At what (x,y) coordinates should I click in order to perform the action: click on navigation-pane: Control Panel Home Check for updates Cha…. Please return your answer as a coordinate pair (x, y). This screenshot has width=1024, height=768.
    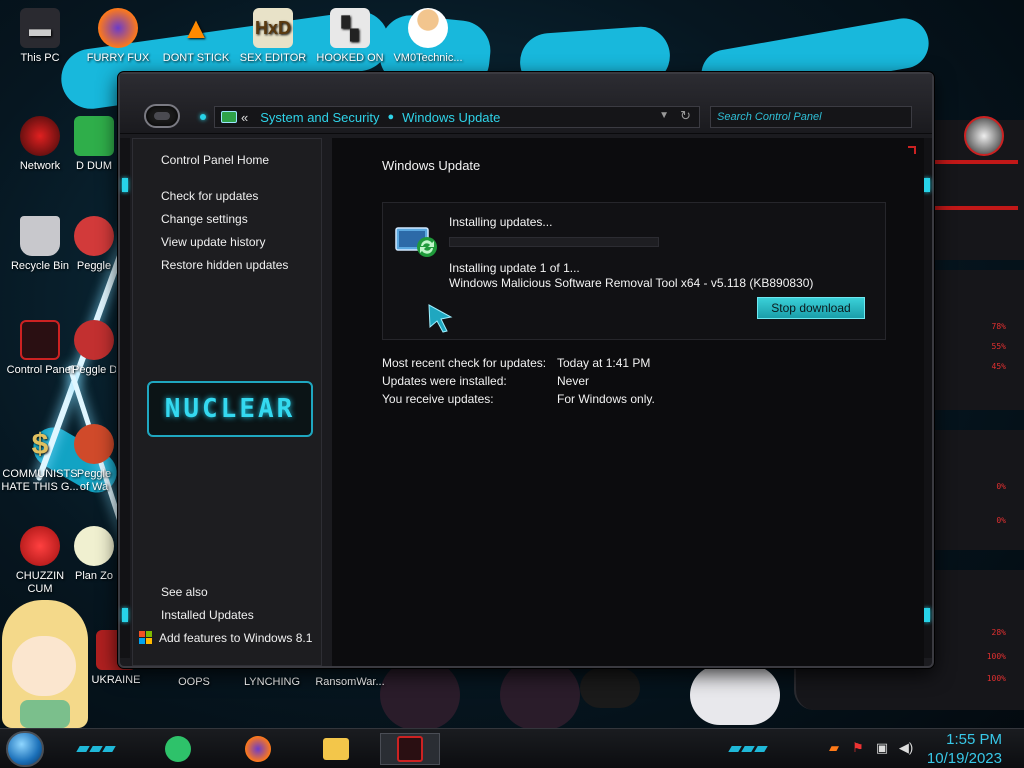
    Looking at the image, I should click on (227, 402).